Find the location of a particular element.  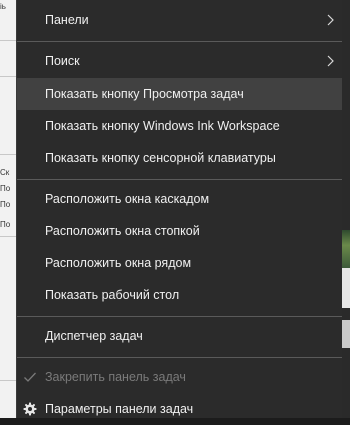

menu-item-label: Расположить окна каскадом is located at coordinates (127, 199).